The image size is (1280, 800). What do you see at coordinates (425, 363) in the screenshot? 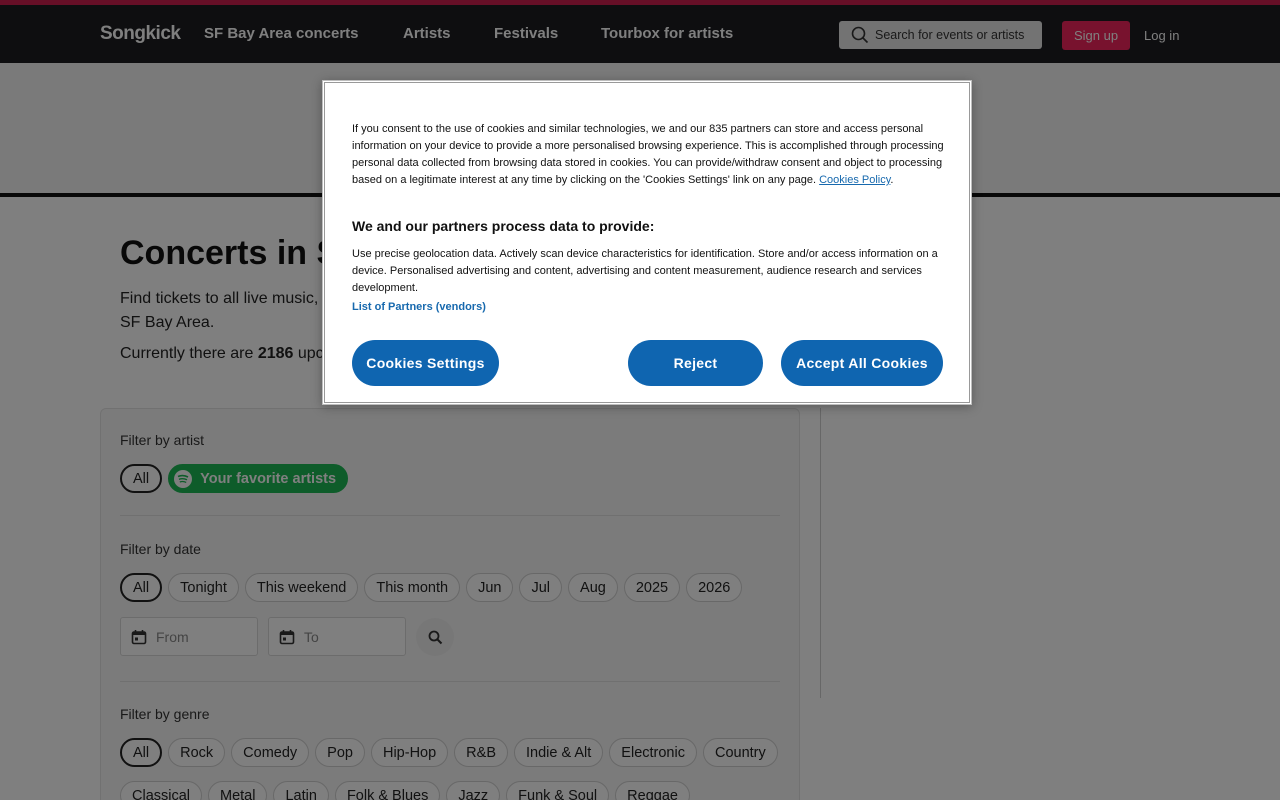
I see `cookies-settings-button: Cookies Settings` at bounding box center [425, 363].